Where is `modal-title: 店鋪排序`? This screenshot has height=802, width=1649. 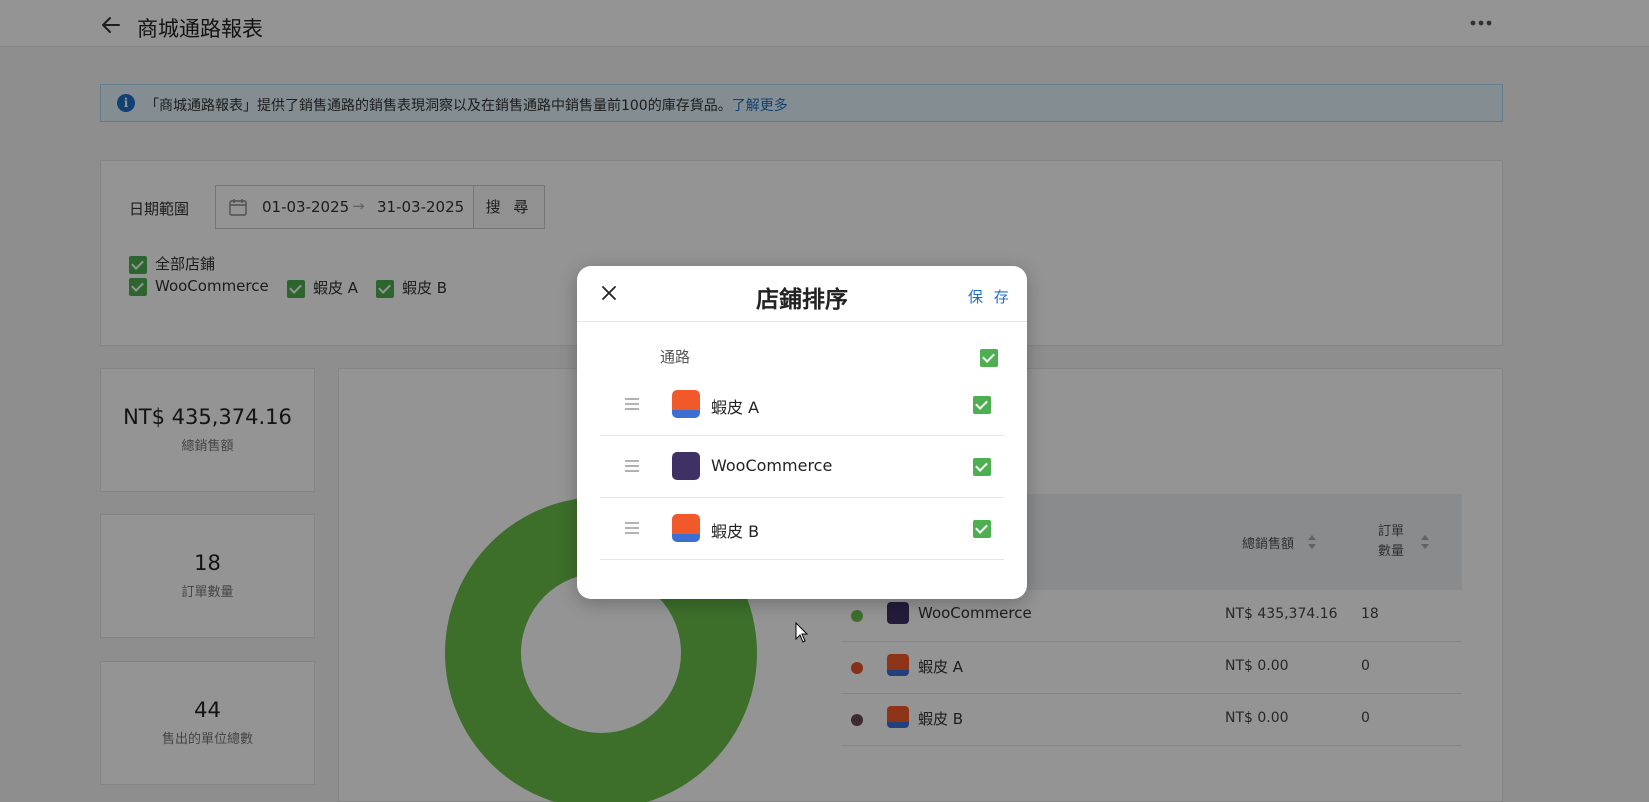
modal-title: 店鋪排序 is located at coordinates (802, 300).